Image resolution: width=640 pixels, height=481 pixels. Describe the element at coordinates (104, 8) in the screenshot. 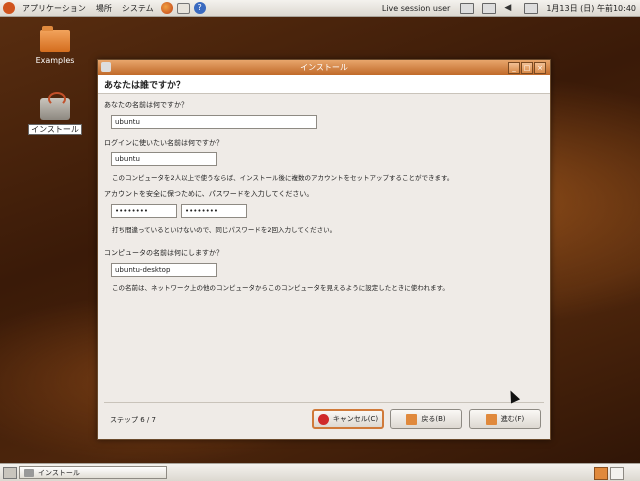

I see `menu-places: 場所` at that location.